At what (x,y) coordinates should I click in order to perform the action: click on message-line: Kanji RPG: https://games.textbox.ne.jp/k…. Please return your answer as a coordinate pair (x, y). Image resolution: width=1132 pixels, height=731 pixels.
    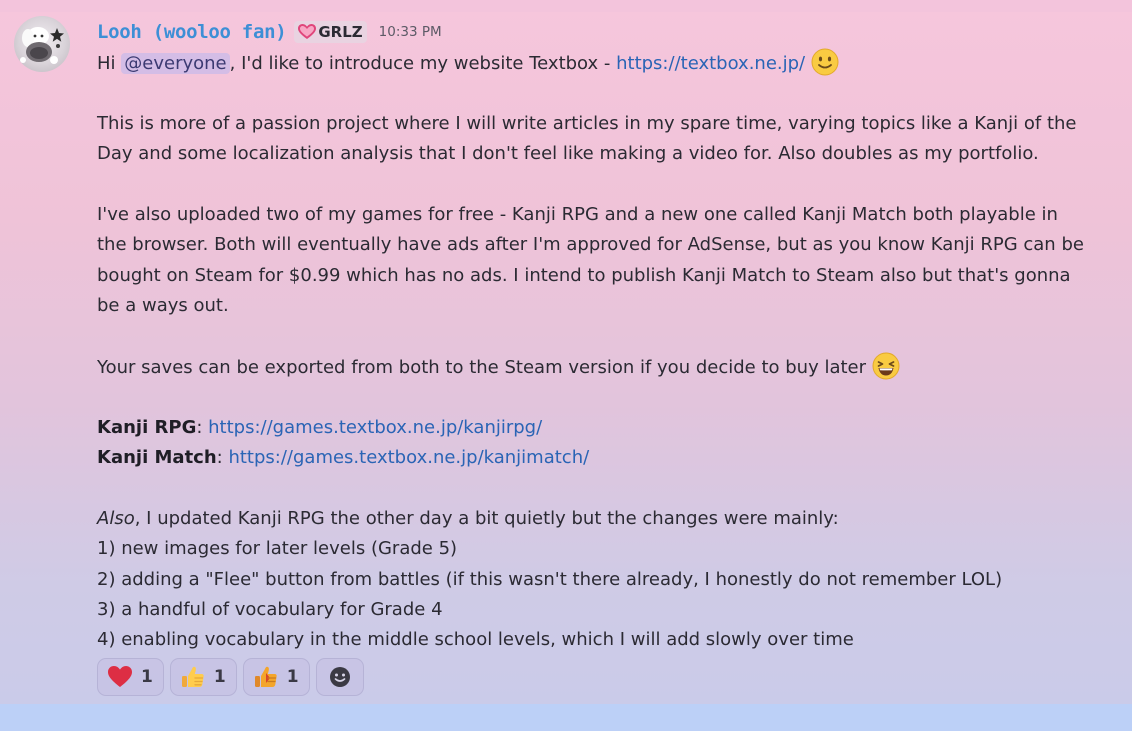
    Looking at the image, I should click on (607, 428).